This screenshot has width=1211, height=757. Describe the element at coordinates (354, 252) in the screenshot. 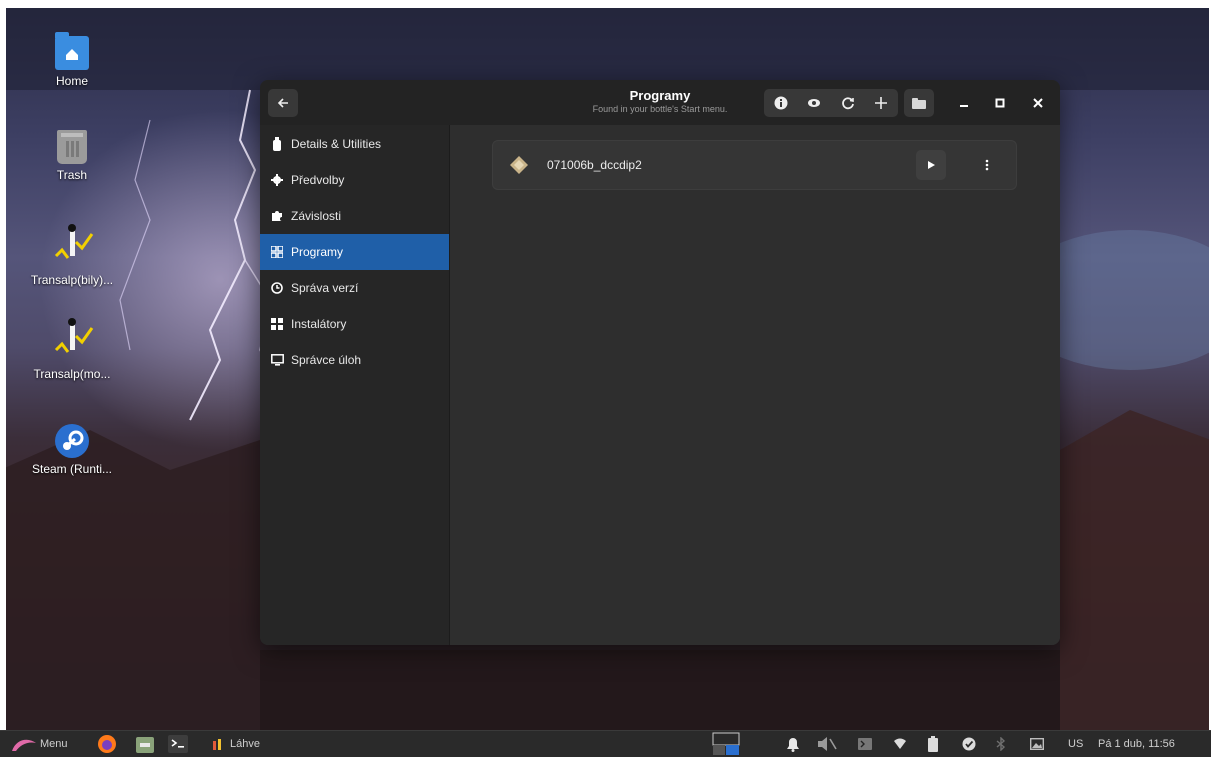

I see `sidebar-item-programs: Programy` at that location.